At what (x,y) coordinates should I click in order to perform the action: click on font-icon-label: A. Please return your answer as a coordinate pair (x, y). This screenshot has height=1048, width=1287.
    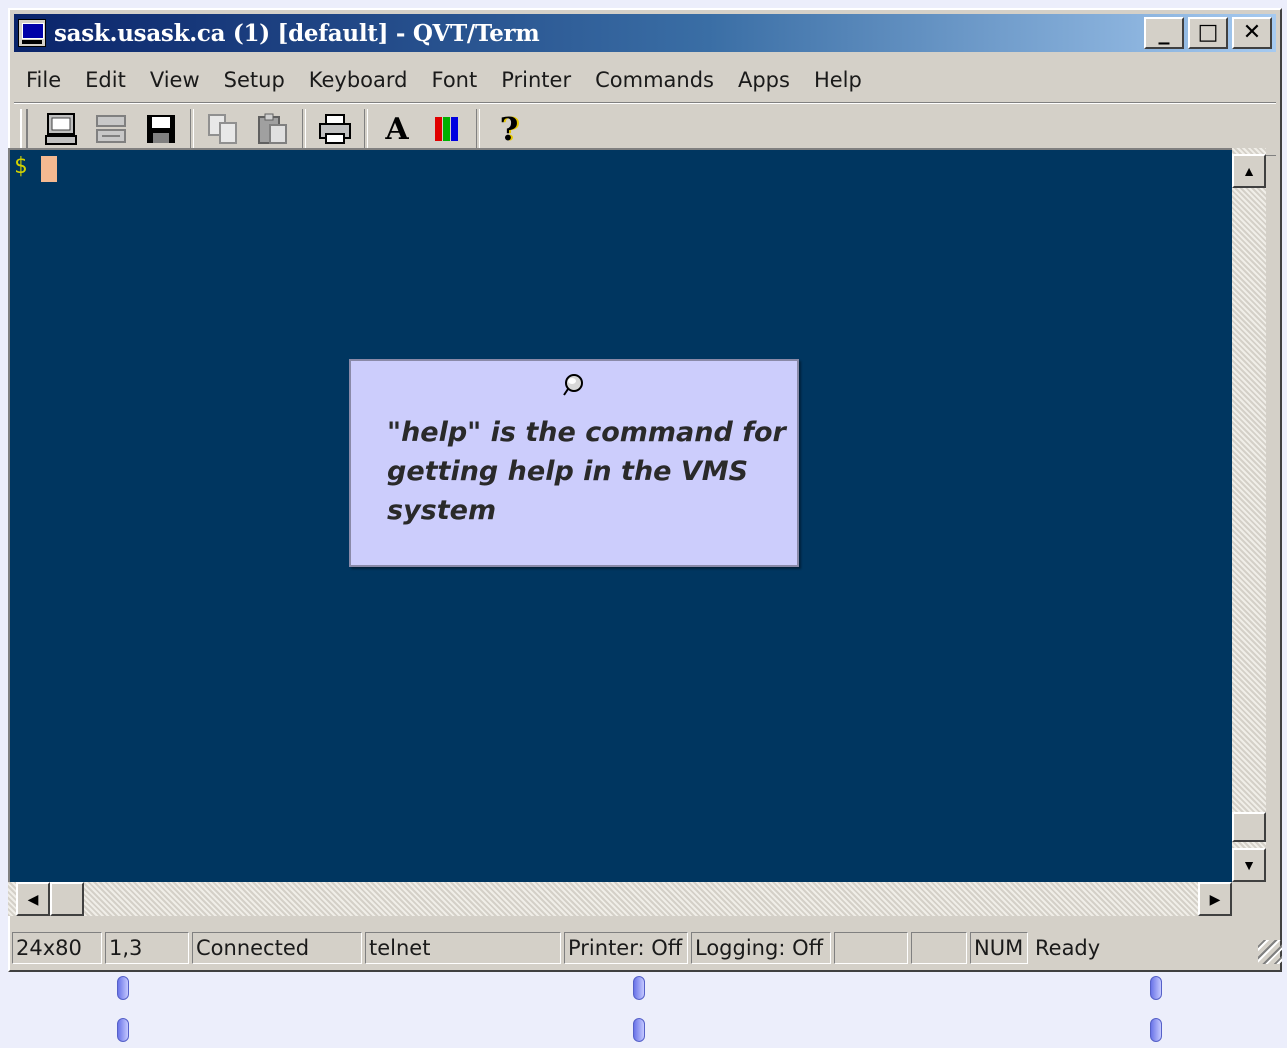
    Looking at the image, I should click on (397, 129).